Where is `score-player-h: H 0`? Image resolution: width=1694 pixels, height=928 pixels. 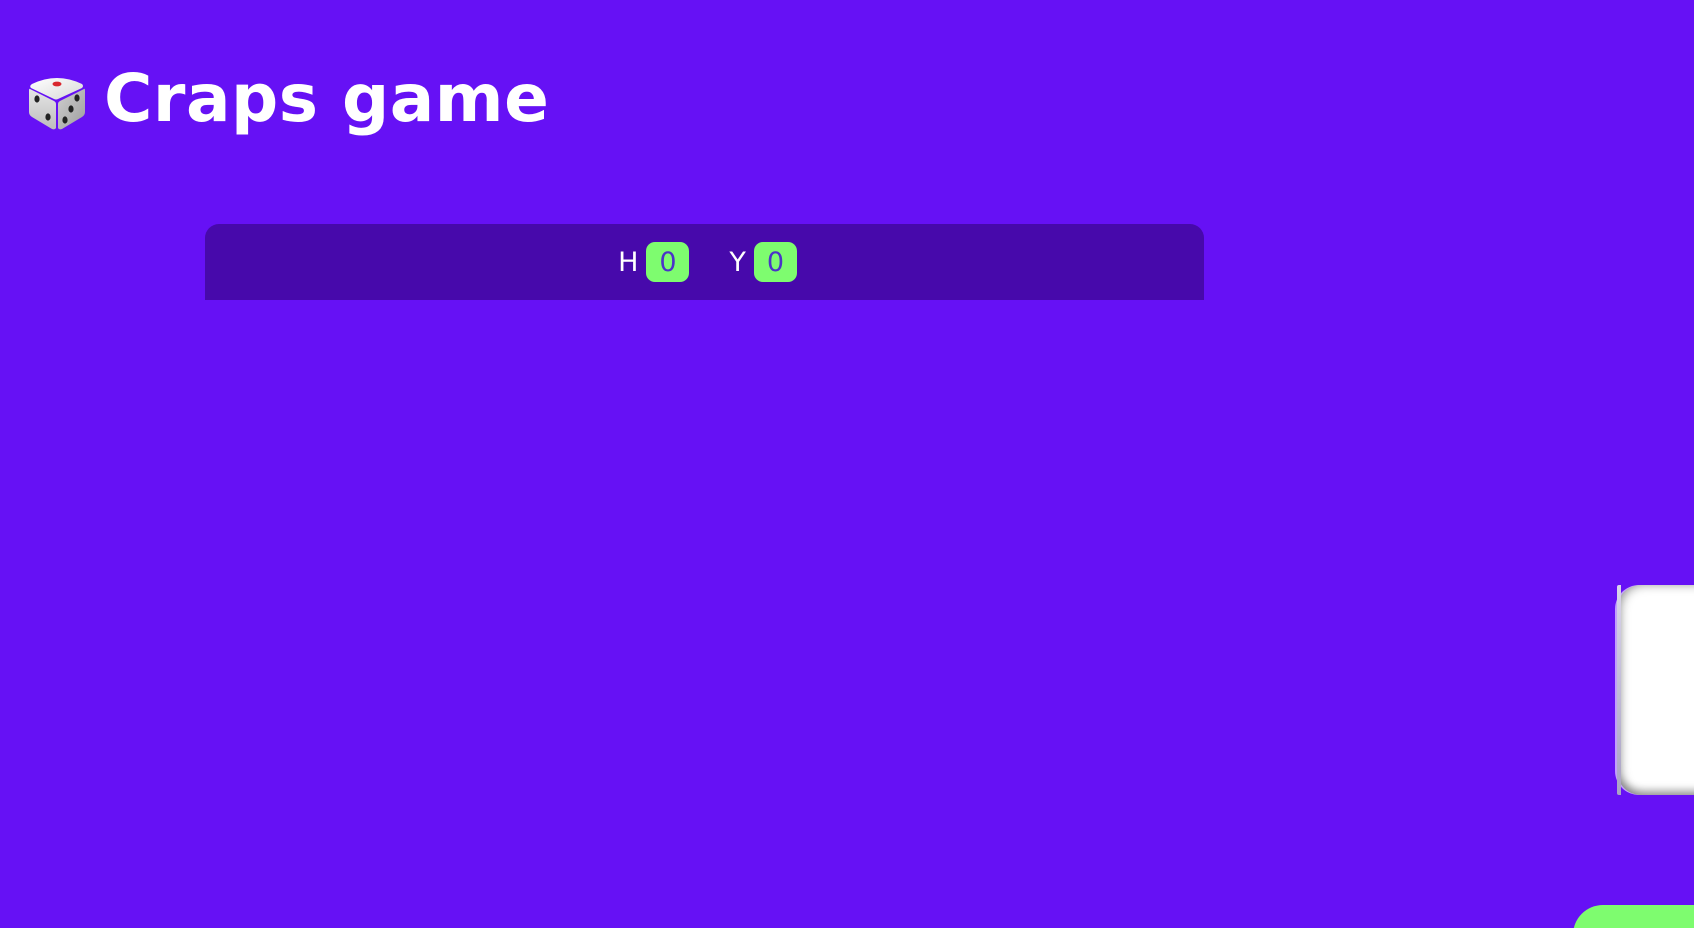
score-player-h: H 0 is located at coordinates (654, 262).